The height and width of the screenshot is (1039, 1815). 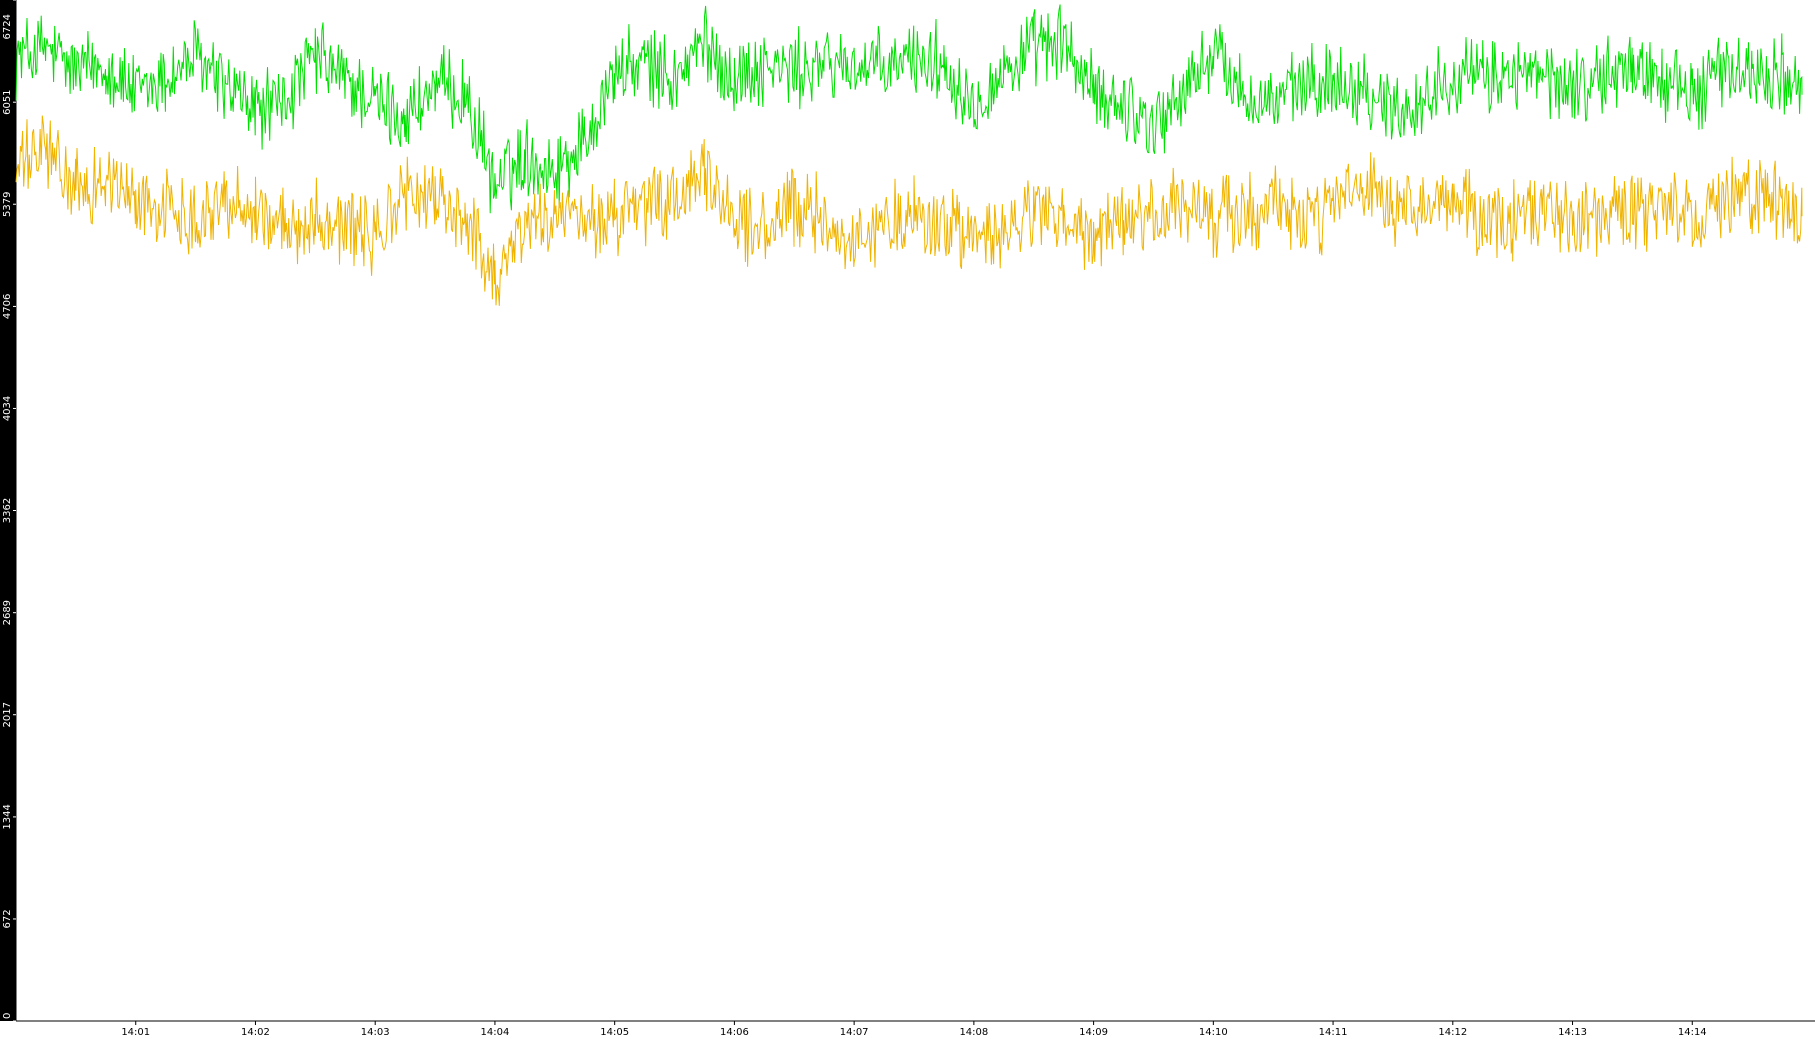 What do you see at coordinates (7, 510) in the screenshot?
I see `y-tick-label: 3362` at bounding box center [7, 510].